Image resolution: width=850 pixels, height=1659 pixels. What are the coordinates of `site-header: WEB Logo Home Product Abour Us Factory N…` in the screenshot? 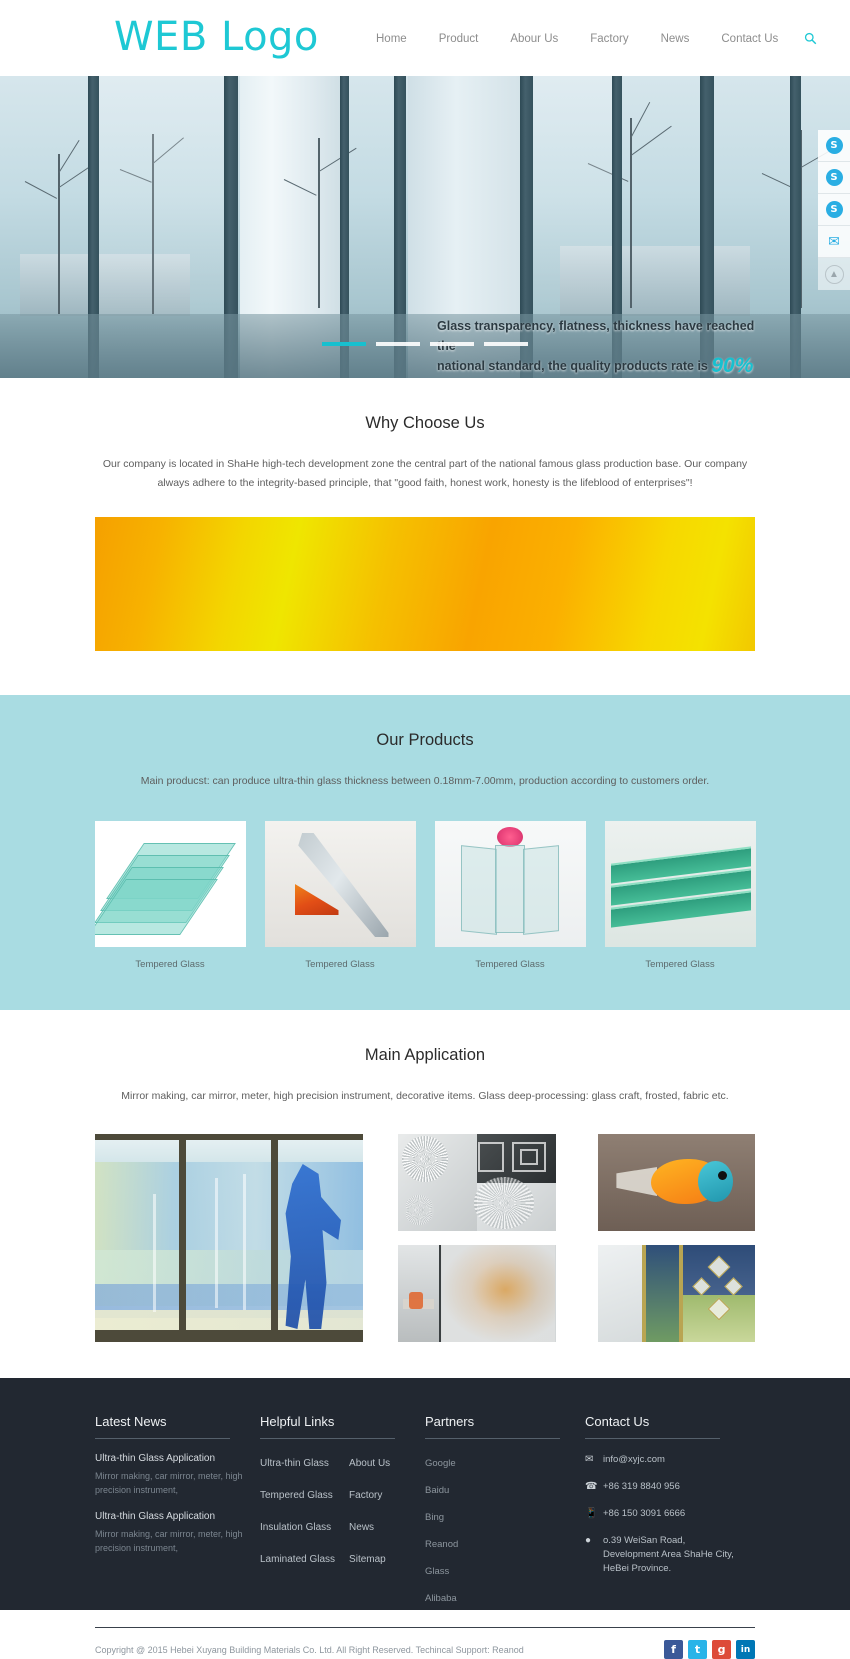 It's located at (425, 38).